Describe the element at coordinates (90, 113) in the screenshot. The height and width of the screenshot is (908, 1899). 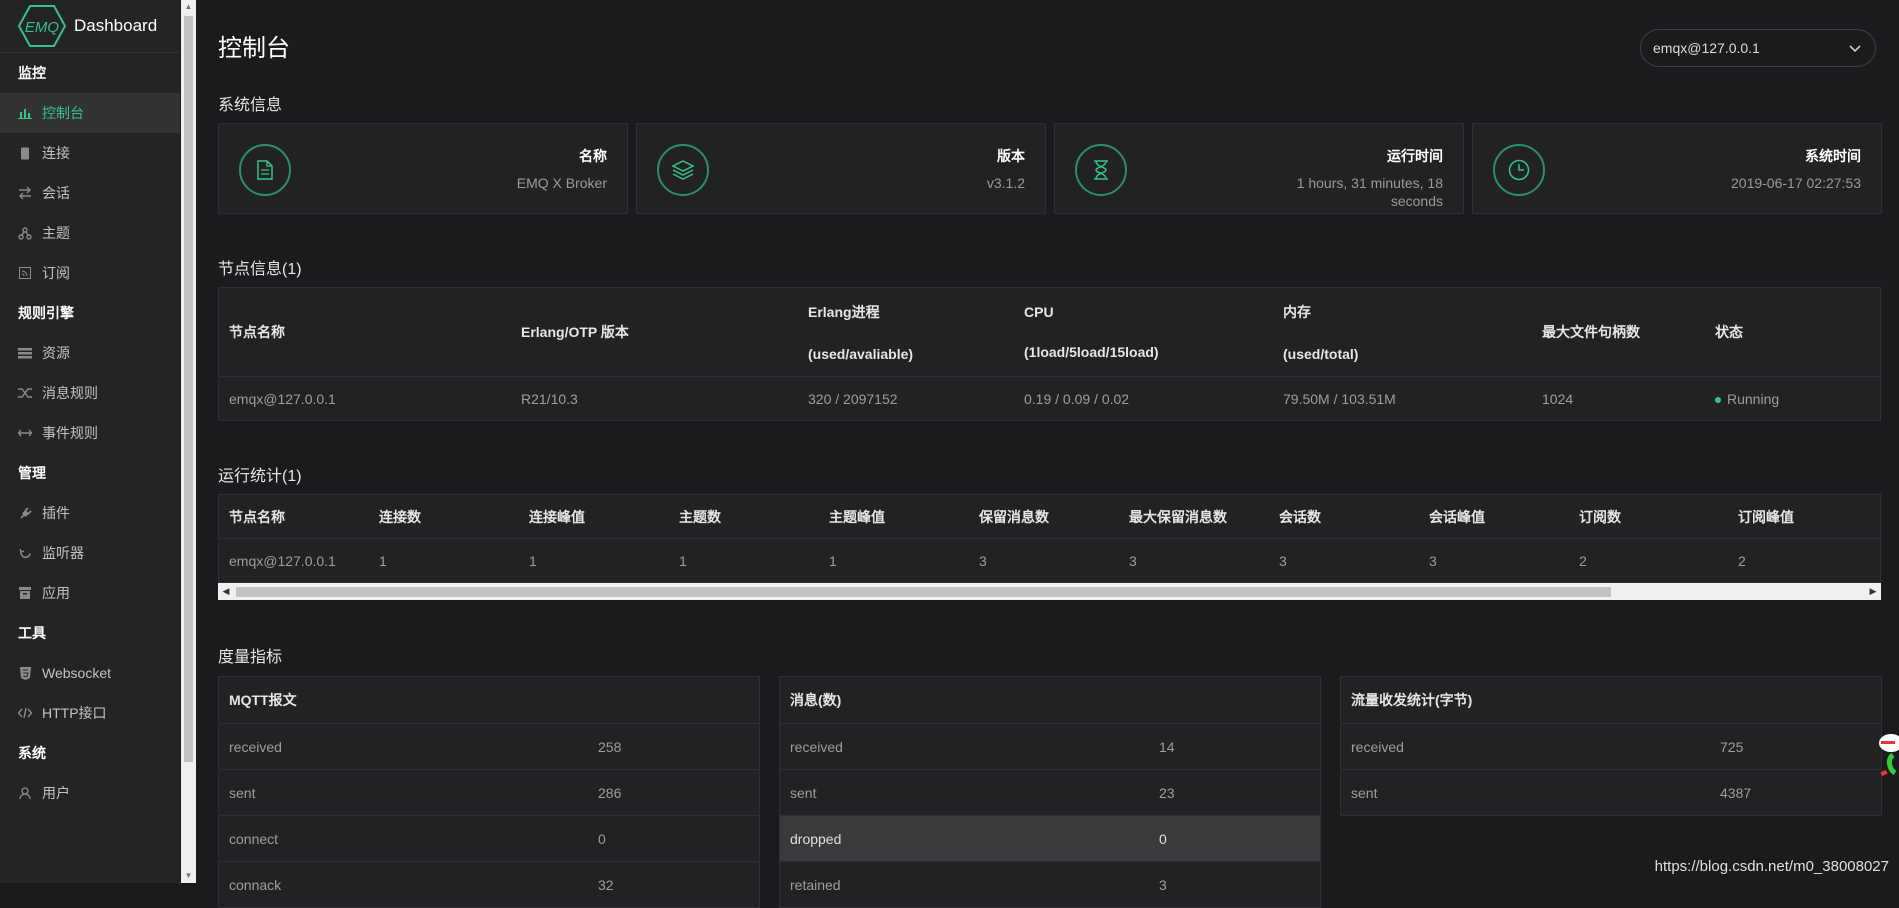
I see `sidebar-item-console: 控制台` at that location.